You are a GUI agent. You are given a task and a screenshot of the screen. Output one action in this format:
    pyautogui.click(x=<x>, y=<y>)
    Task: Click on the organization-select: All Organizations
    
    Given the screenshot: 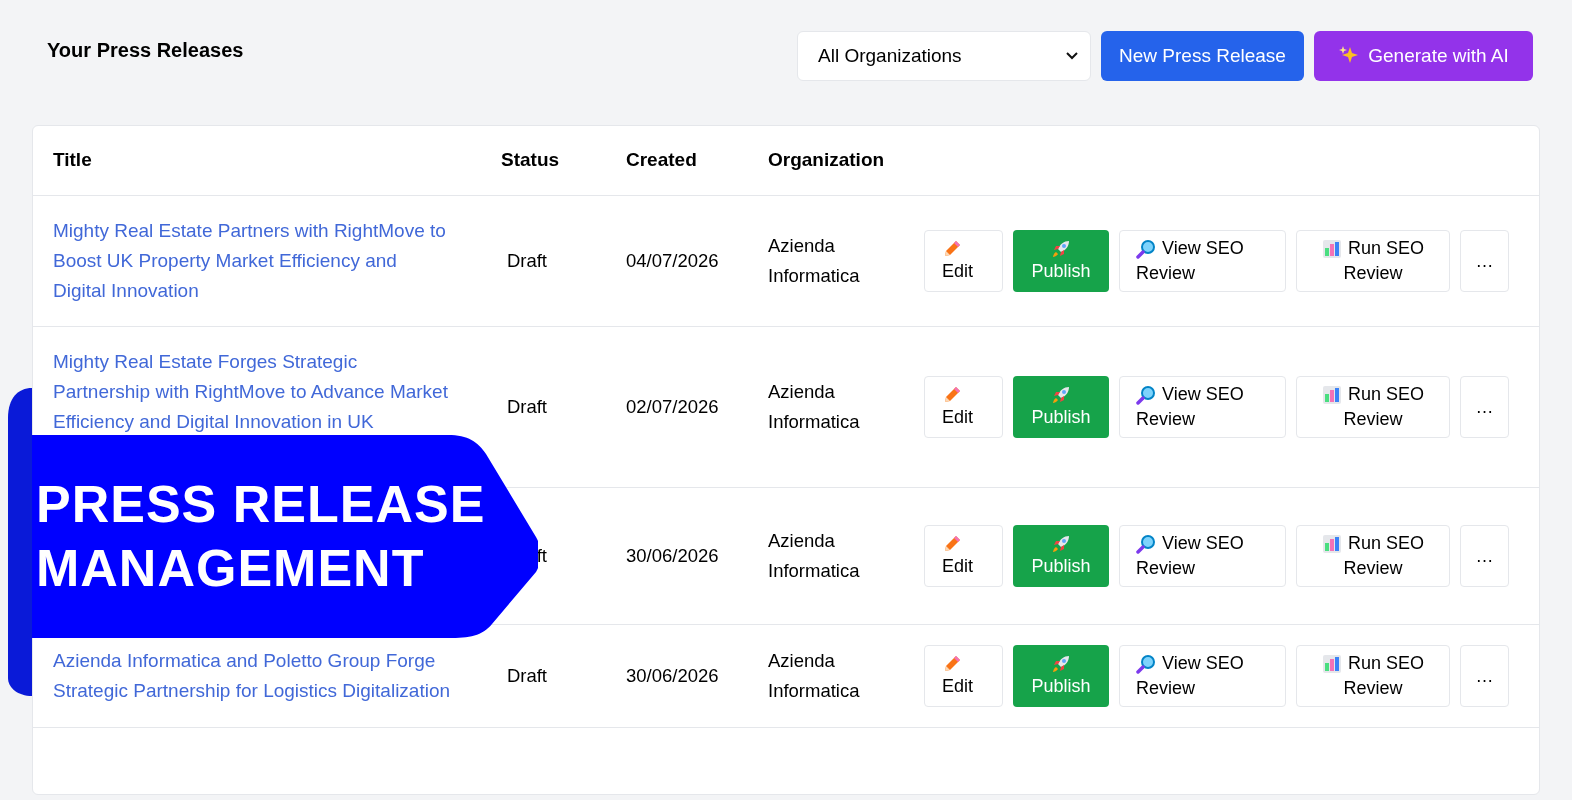 What is the action you would take?
    pyautogui.click(x=944, y=56)
    